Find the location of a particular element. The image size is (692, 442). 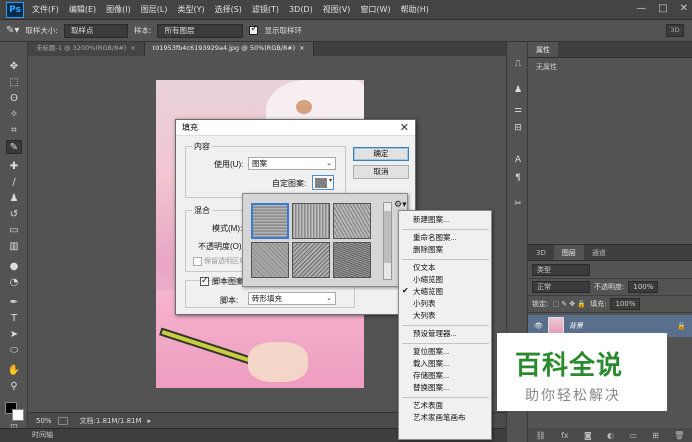

new-layer-icon: ⊞ is located at coordinates (655, 435).